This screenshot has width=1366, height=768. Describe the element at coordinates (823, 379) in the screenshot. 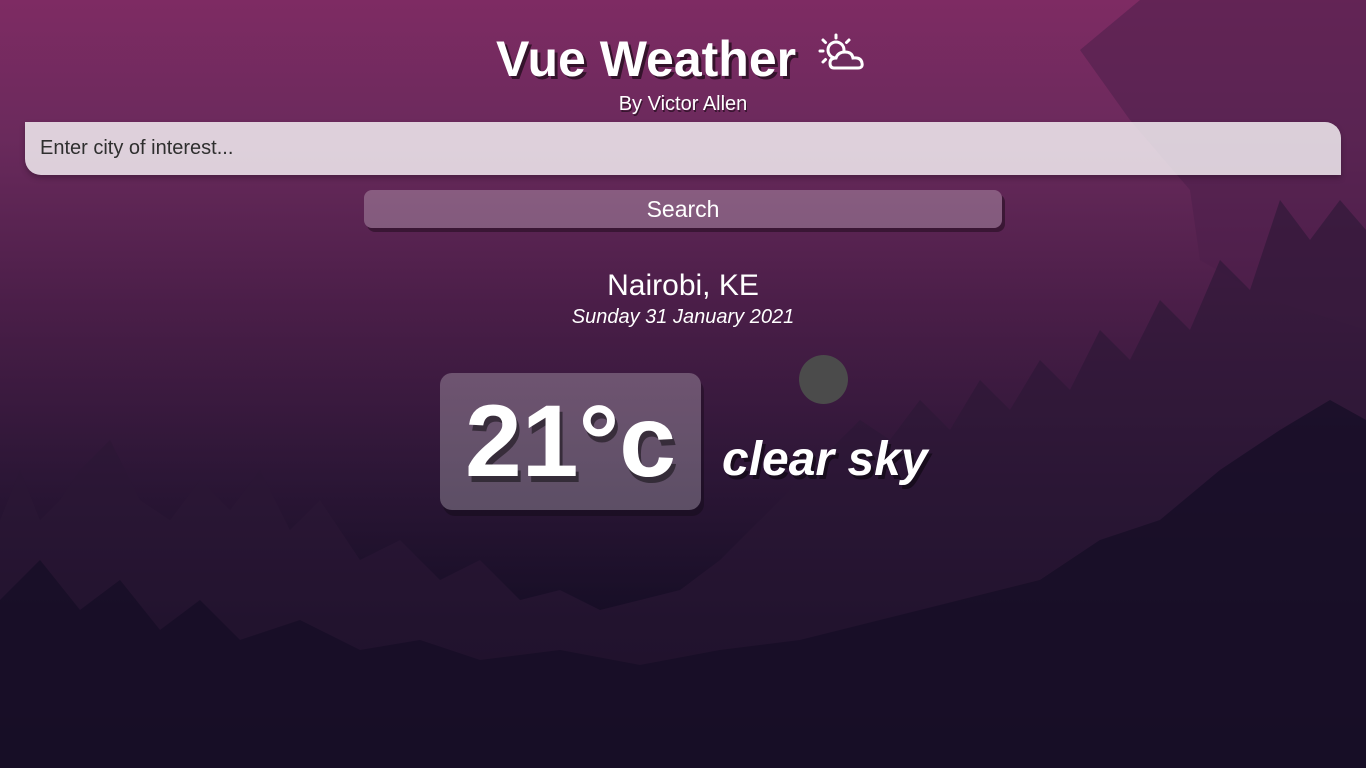

I see `weather-condition-icon` at that location.